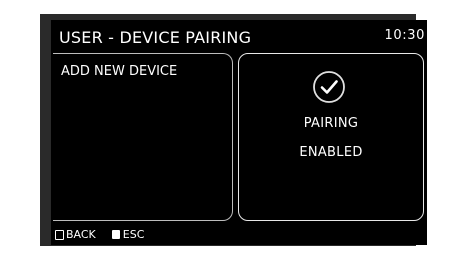  Describe the element at coordinates (119, 71) in the screenshot. I see `add-new-device-label: ADD NEW DEVICE` at that location.